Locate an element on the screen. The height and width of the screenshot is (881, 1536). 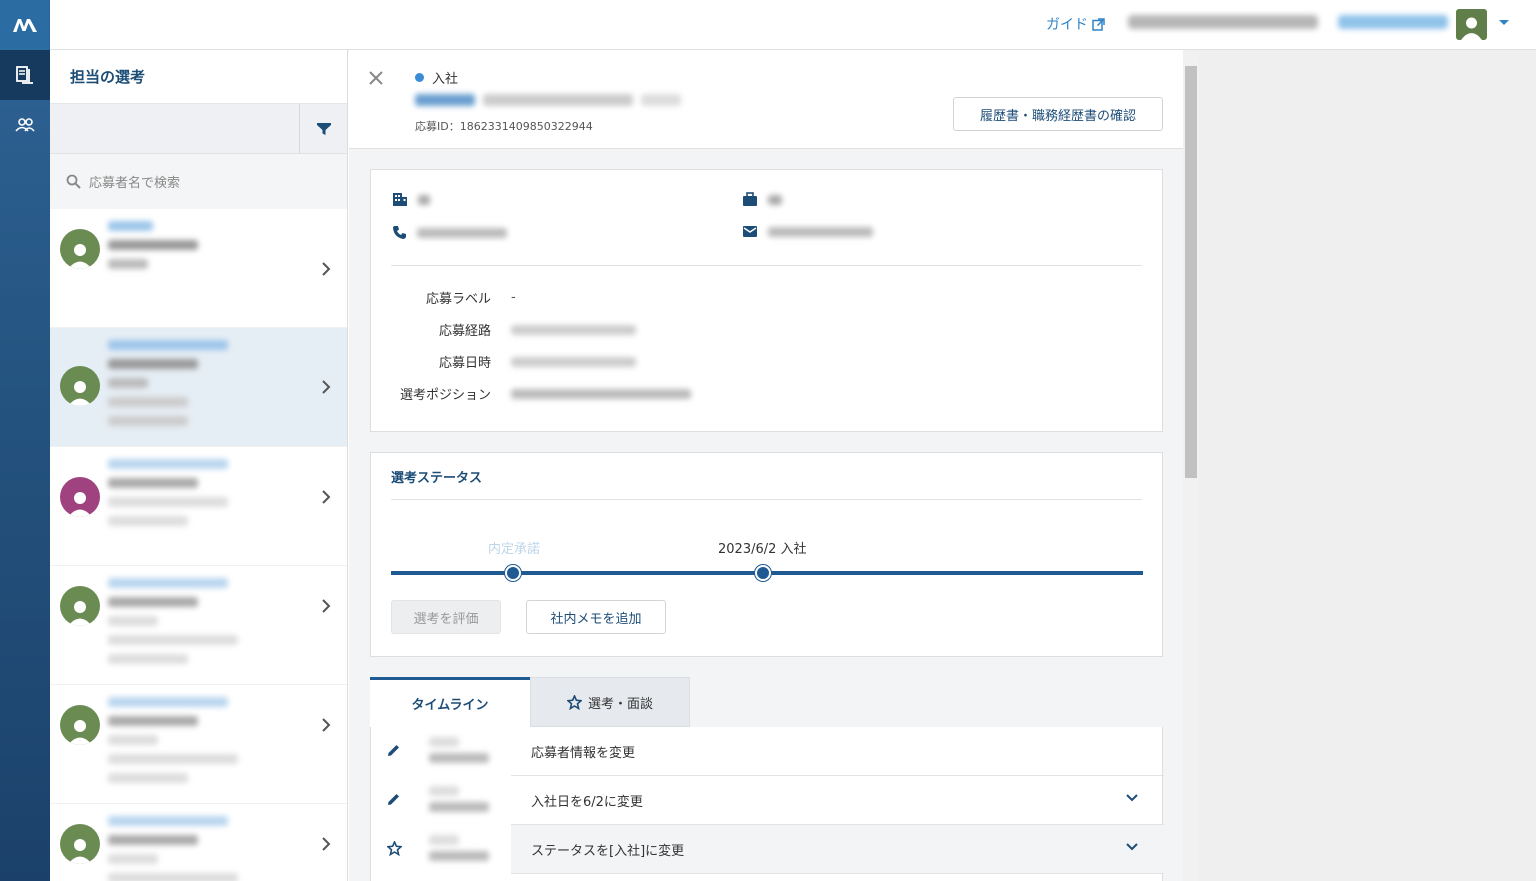
field-position-row: 選考ポジション is located at coordinates (531, 393).